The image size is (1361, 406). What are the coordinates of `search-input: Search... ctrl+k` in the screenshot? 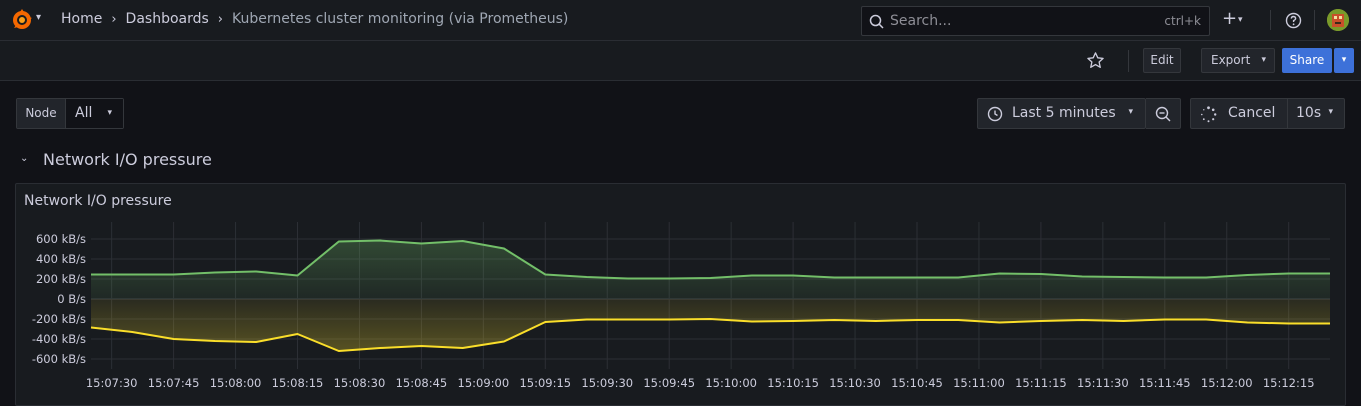 It's located at (1035, 21).